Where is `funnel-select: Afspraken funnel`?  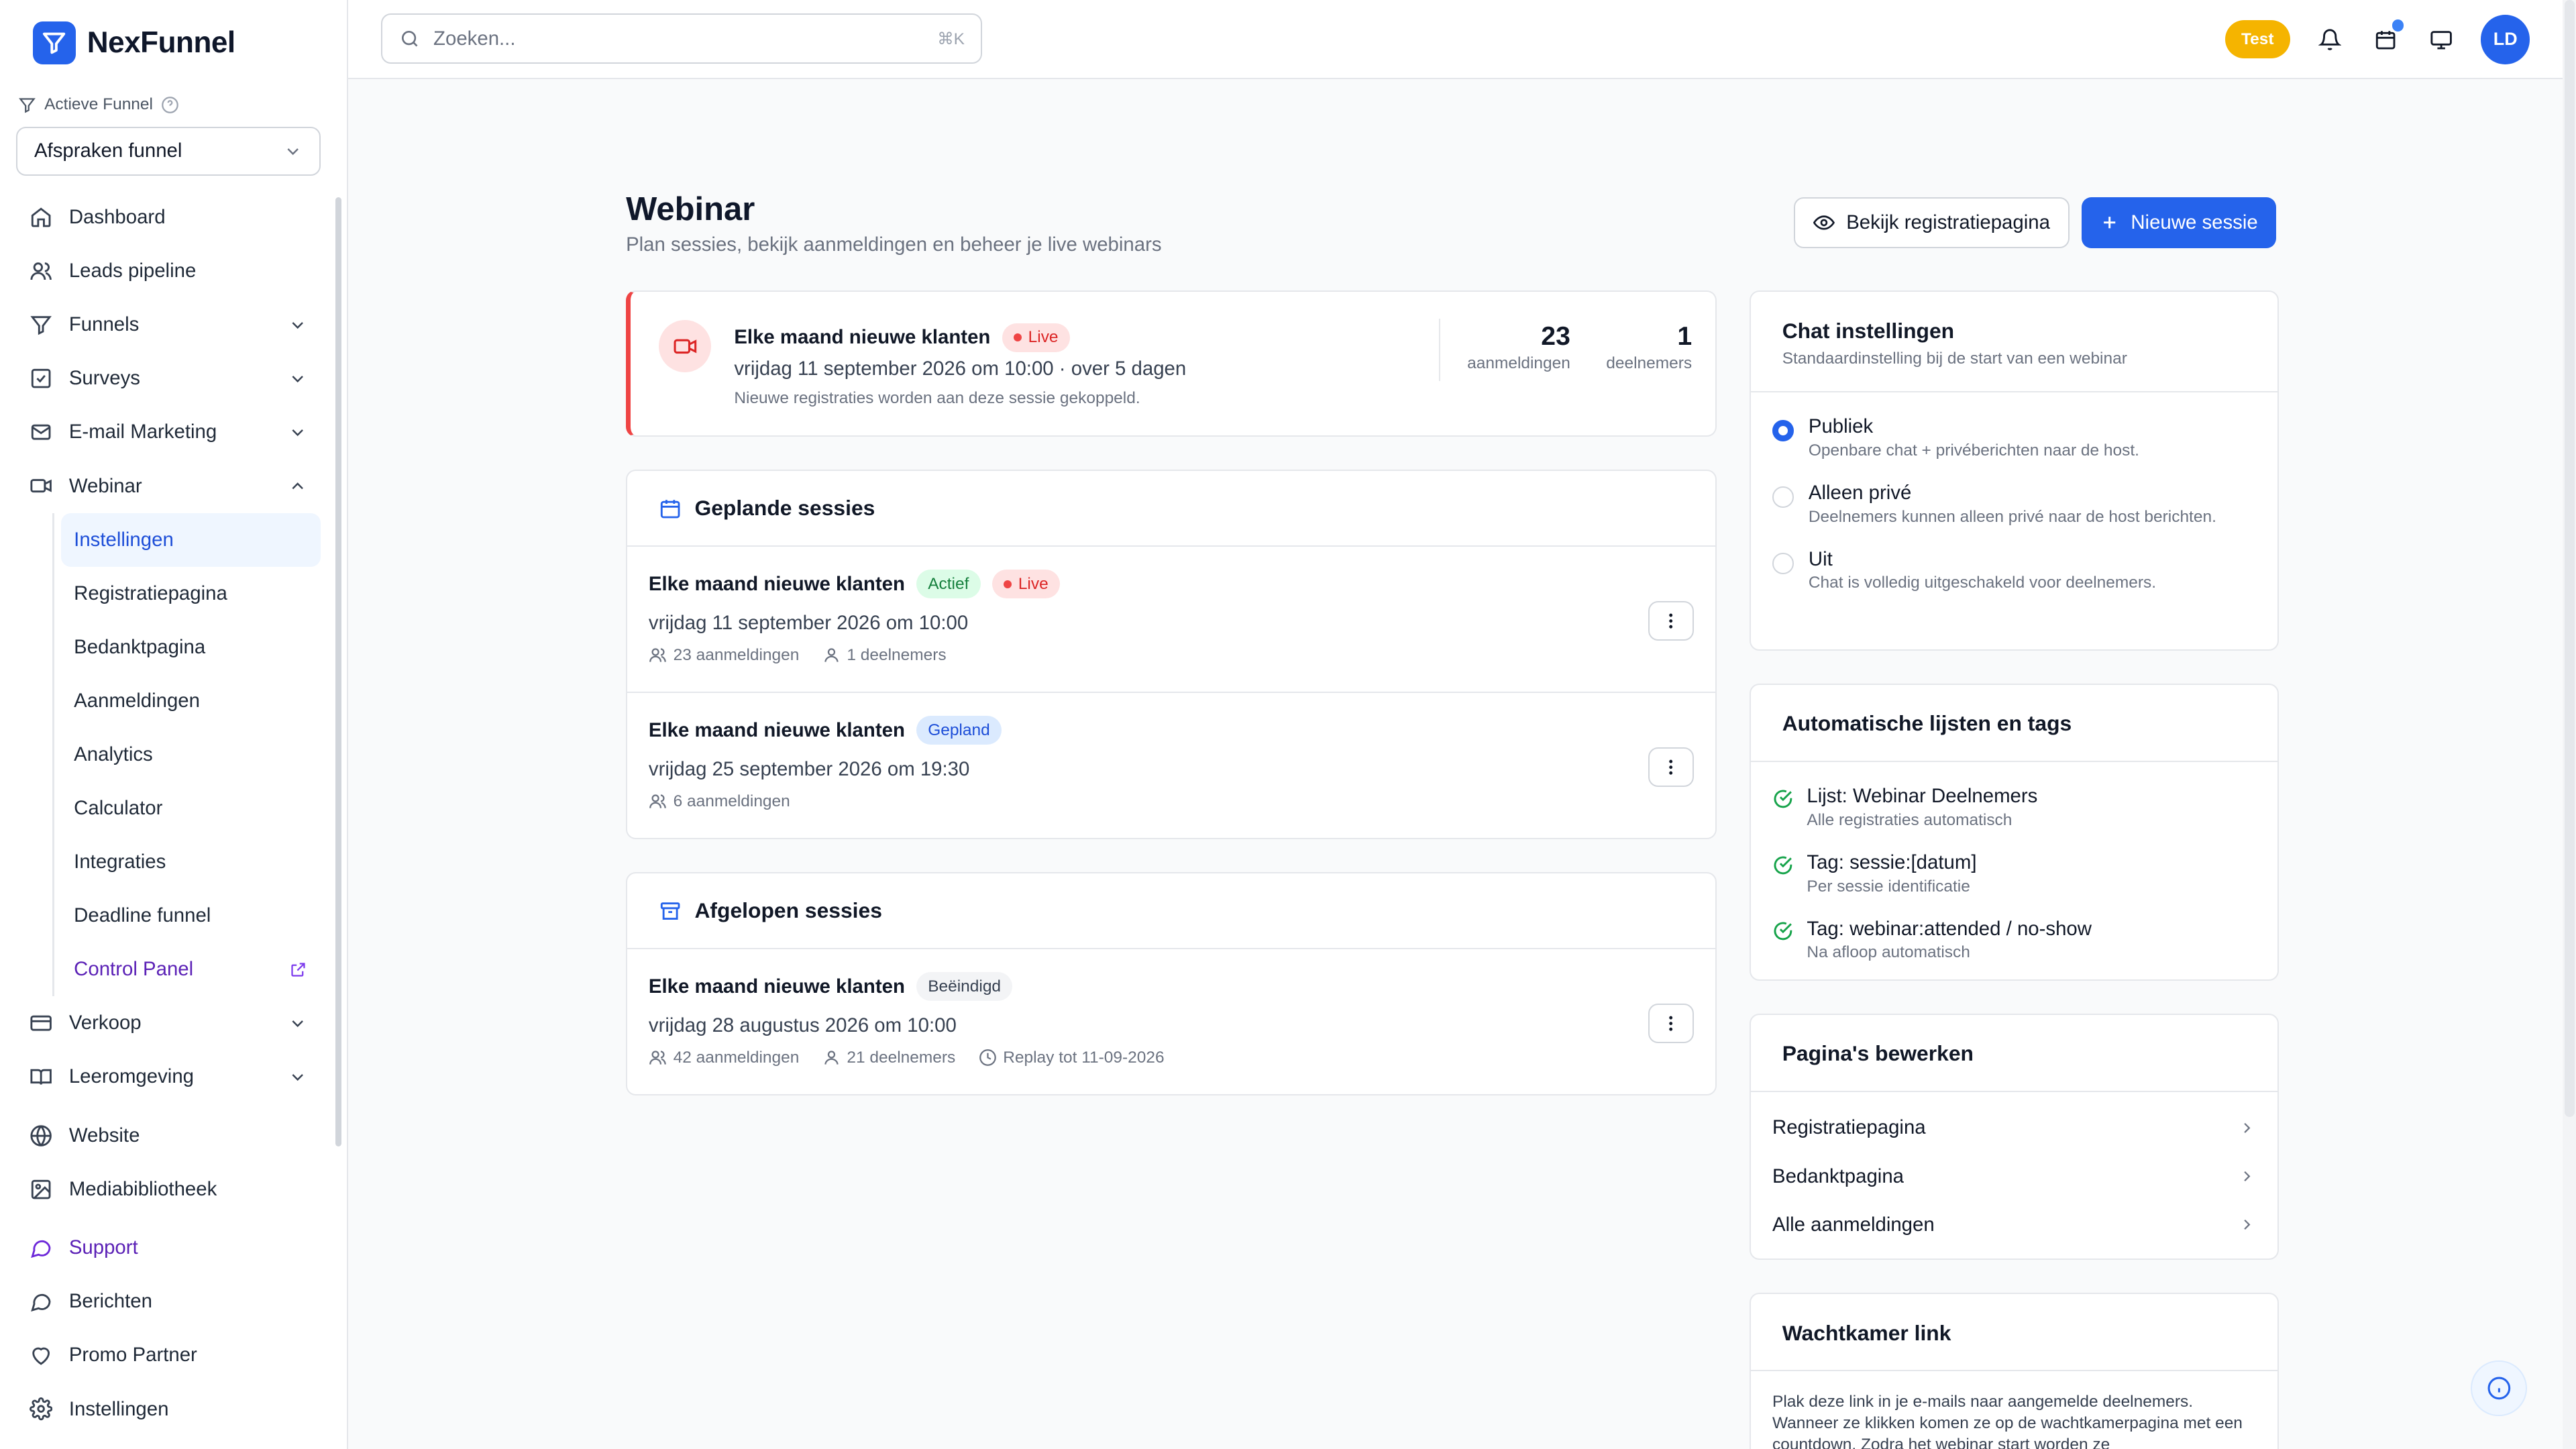 funnel-select: Afspraken funnel is located at coordinates (168, 151).